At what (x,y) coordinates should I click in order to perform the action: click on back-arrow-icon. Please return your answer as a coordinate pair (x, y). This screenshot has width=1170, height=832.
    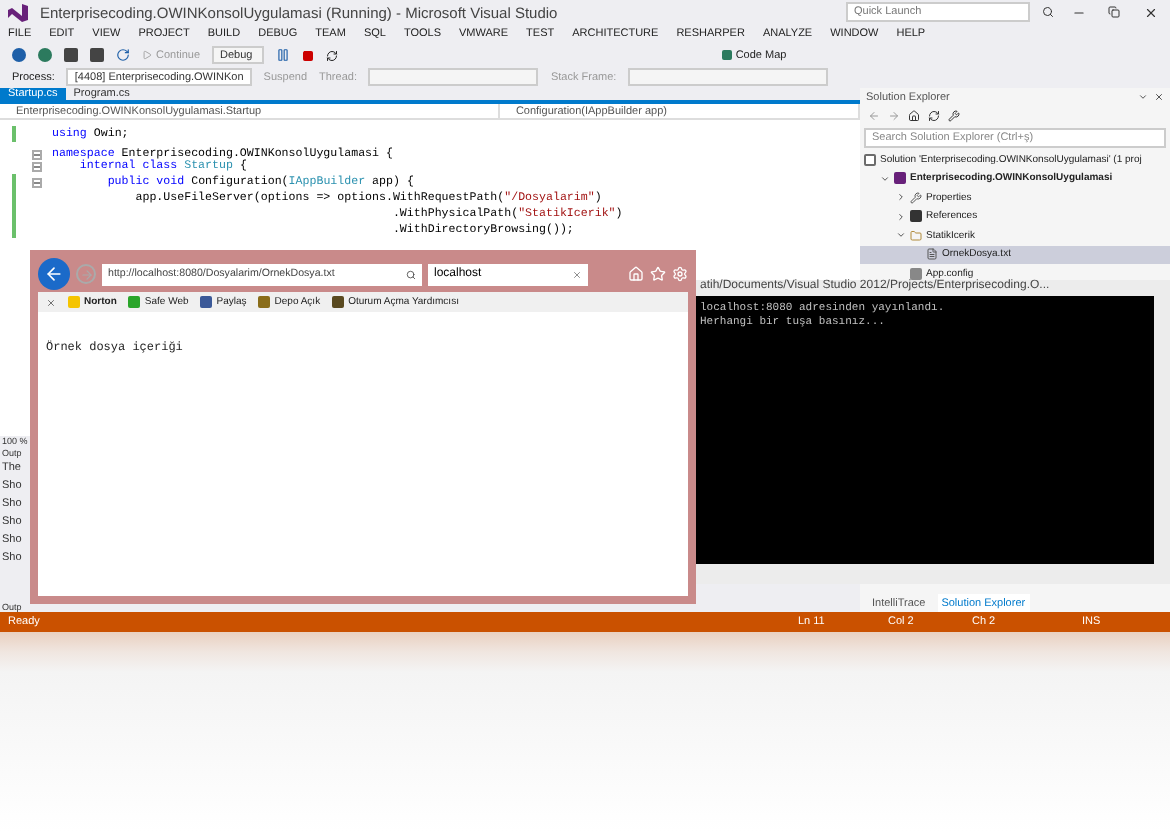
    Looking at the image, I should click on (54, 274).